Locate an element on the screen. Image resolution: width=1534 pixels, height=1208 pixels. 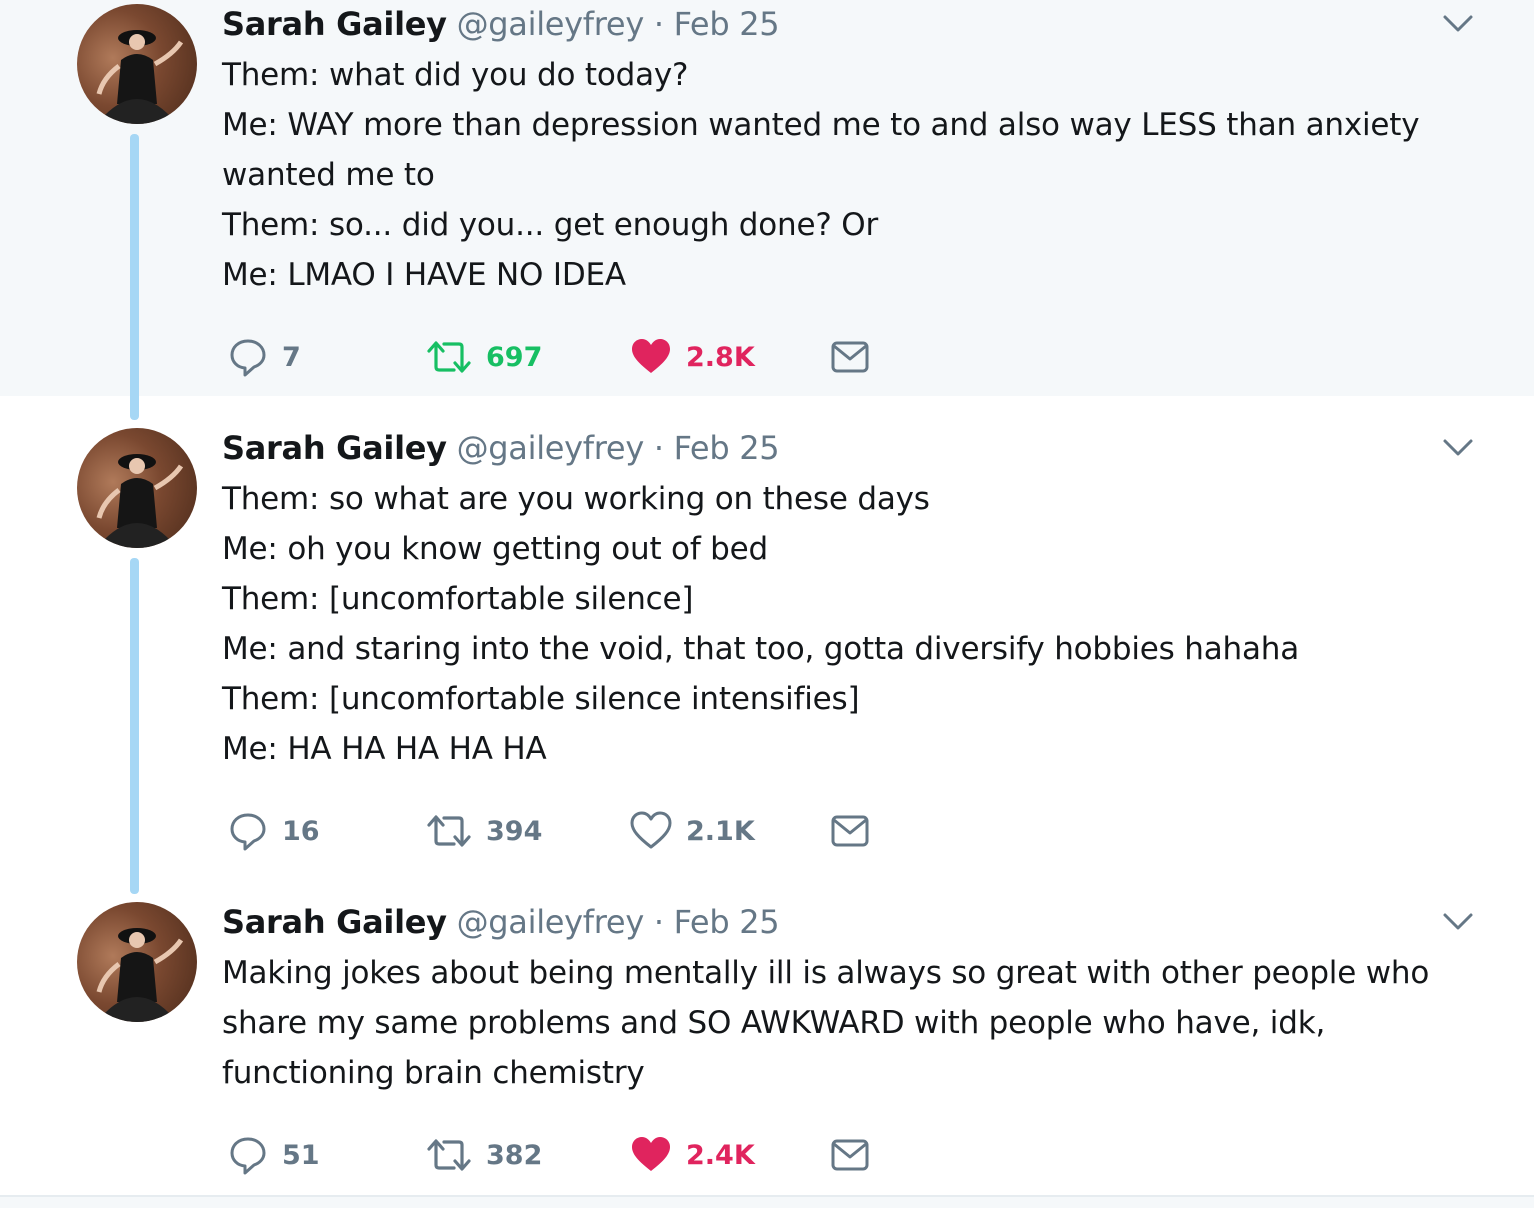
retweet-button: 394 is located at coordinates (484, 831).